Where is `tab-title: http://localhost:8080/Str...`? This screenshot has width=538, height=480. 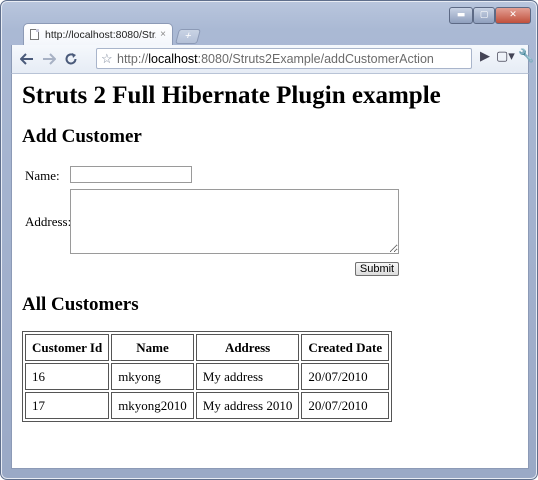
tab-title: http://localhost:8080/Str... is located at coordinates (101, 34).